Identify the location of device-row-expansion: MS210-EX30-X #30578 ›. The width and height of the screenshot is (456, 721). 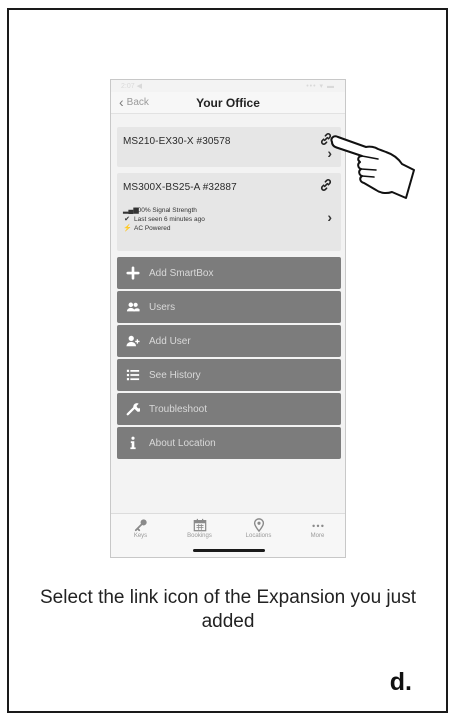
(229, 147).